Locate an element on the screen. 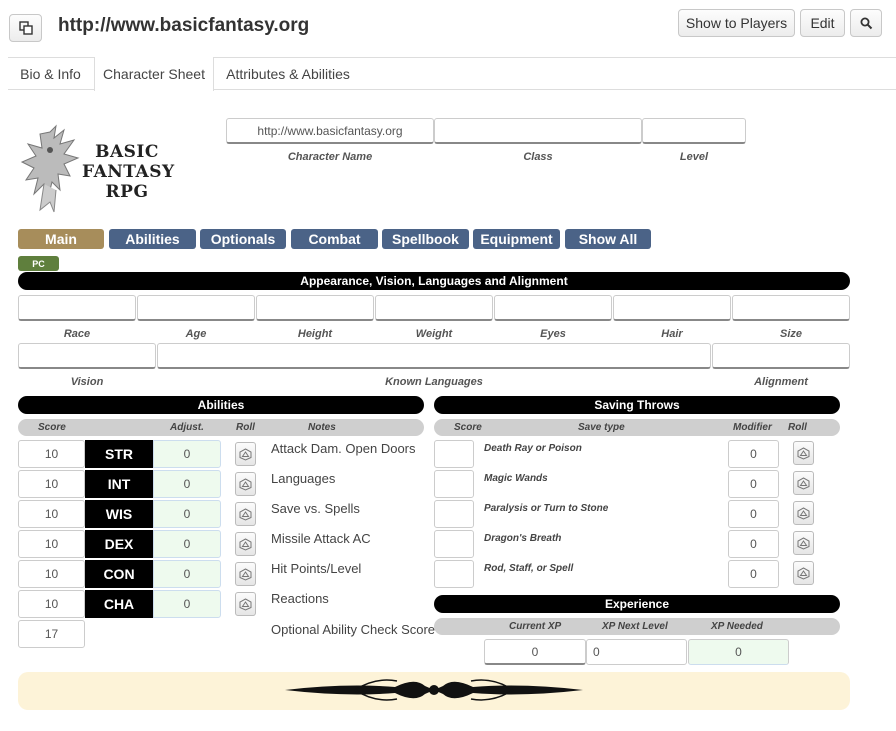  abilities-column-header-bar is located at coordinates (221, 427).